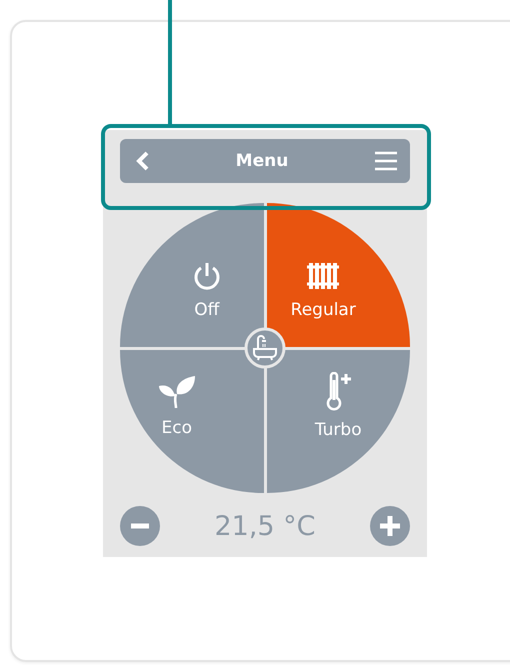 The height and width of the screenshot is (665, 510). What do you see at coordinates (265, 526) in the screenshot?
I see `temperature-reading: 21,5 °C` at bounding box center [265, 526].